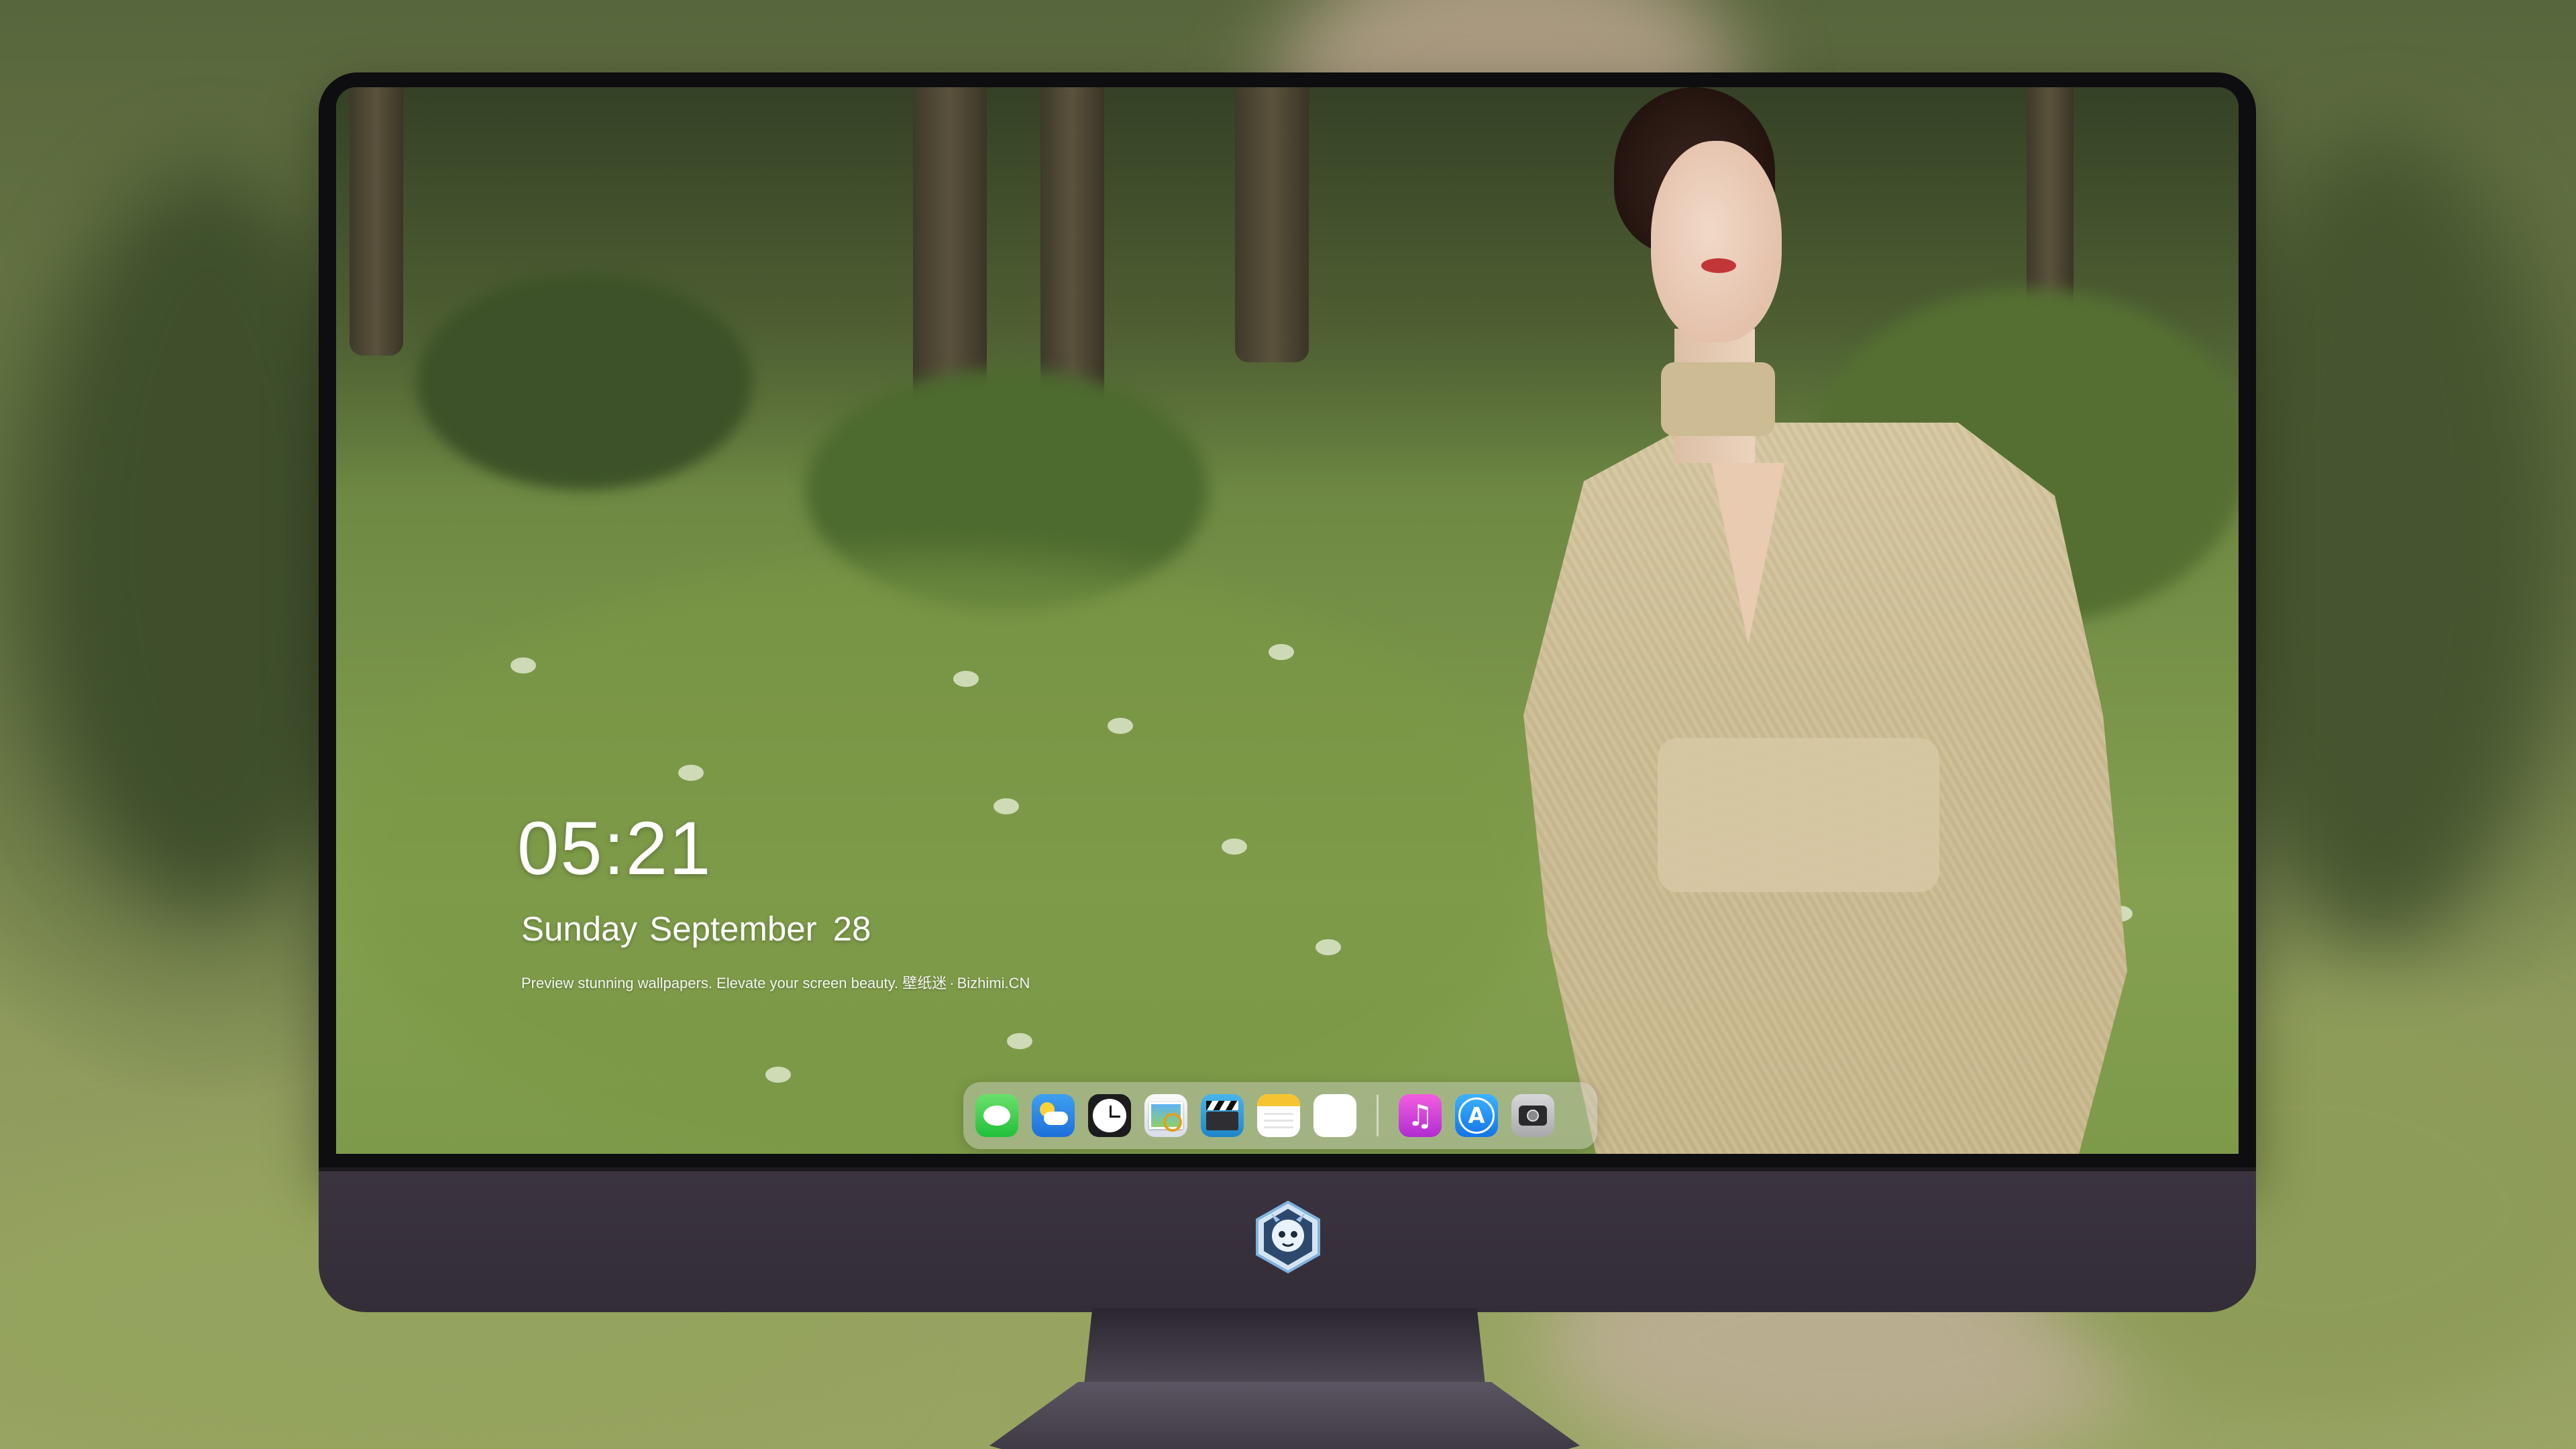 This screenshot has height=1449, width=2576. Describe the element at coordinates (1222, 1115) in the screenshot. I see `clapperboard-icon` at that location.